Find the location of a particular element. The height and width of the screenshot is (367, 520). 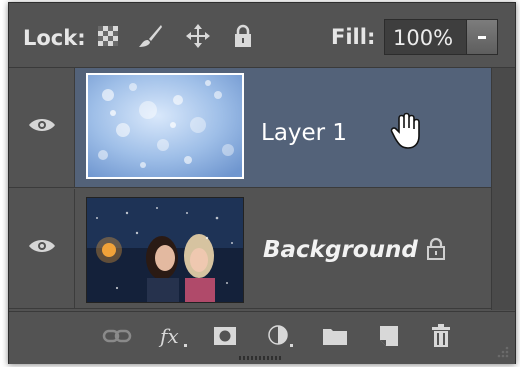

lock-label: Lock: is located at coordinates (54, 38).